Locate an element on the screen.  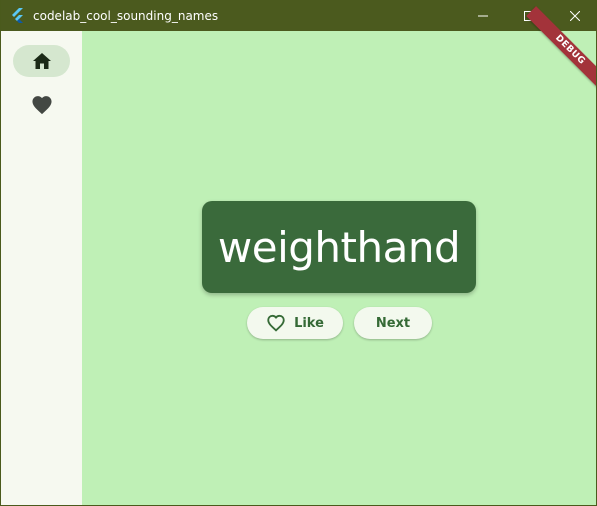
title-bar: codelab_cool_sounding_names is located at coordinates (298, 15).